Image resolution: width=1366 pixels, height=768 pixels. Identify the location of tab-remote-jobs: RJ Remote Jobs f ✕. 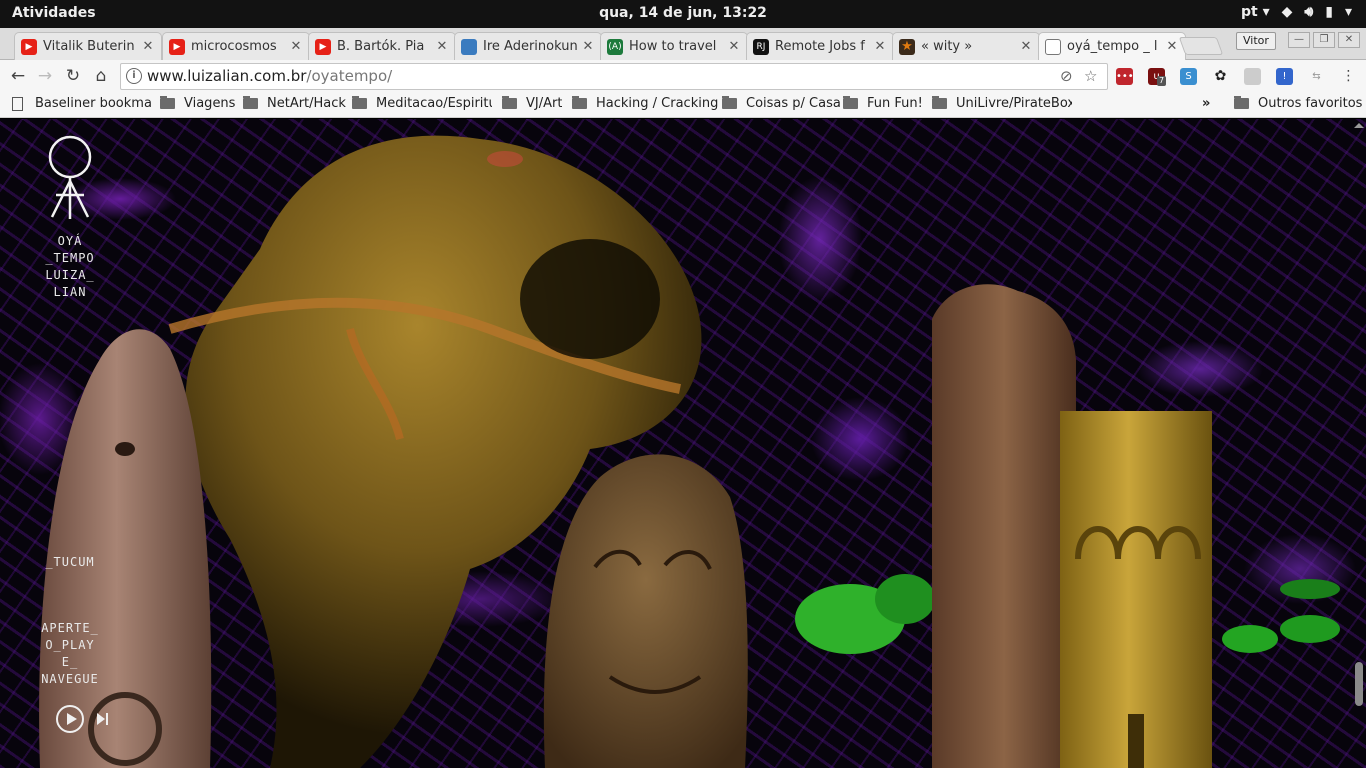
(820, 46).